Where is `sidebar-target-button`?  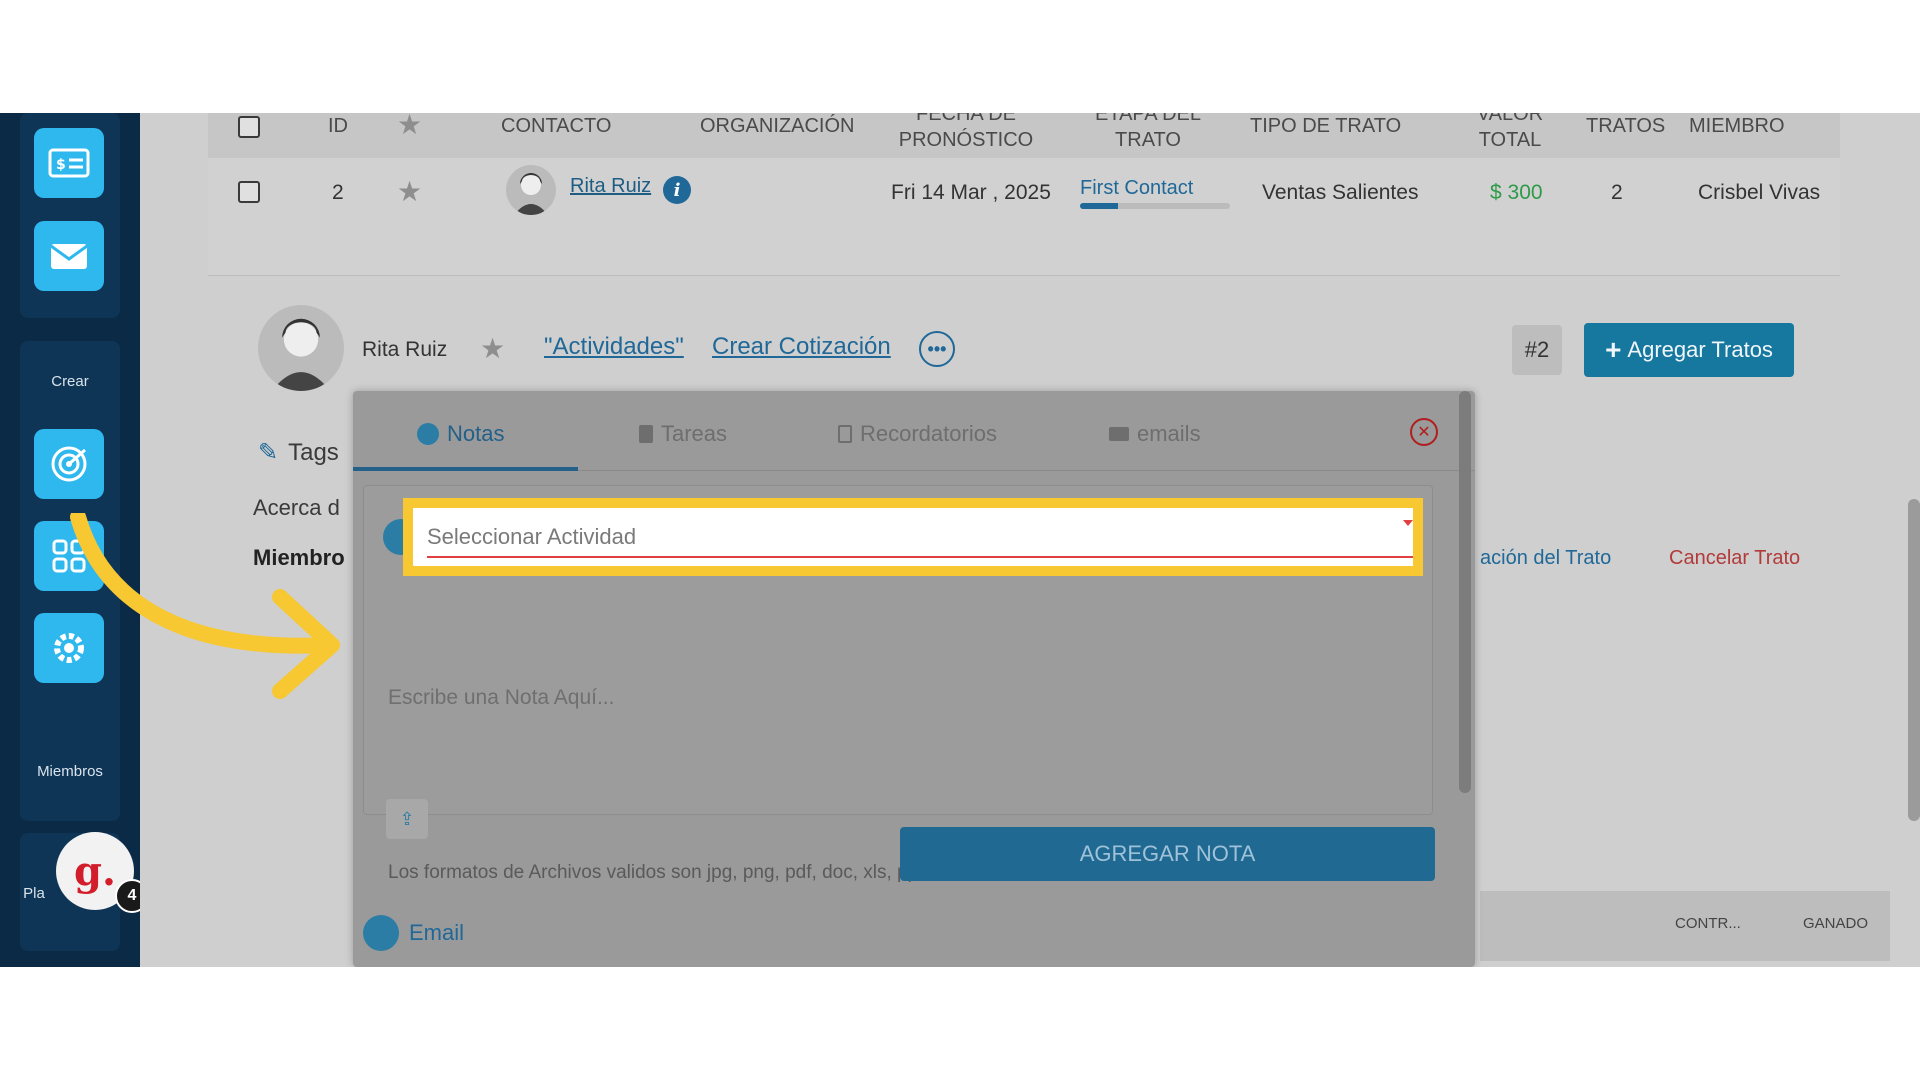
sidebar-target-button is located at coordinates (69, 464).